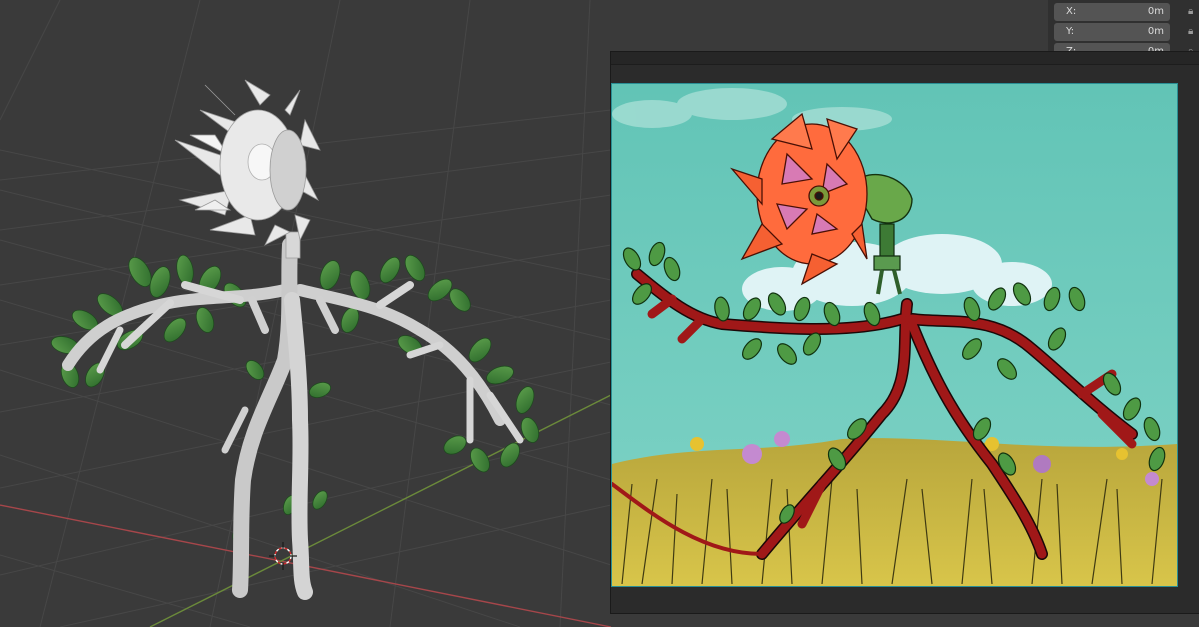 This screenshot has height=627, width=1199. Describe the element at coordinates (1155, 31) in the screenshot. I see `location-y-value: 0m` at that location.